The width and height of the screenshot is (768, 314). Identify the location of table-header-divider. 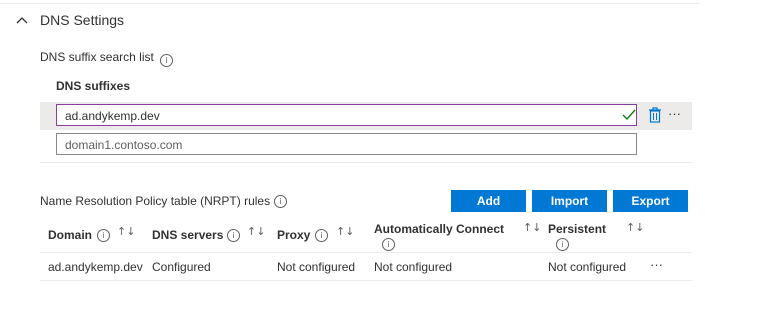
(366, 252).